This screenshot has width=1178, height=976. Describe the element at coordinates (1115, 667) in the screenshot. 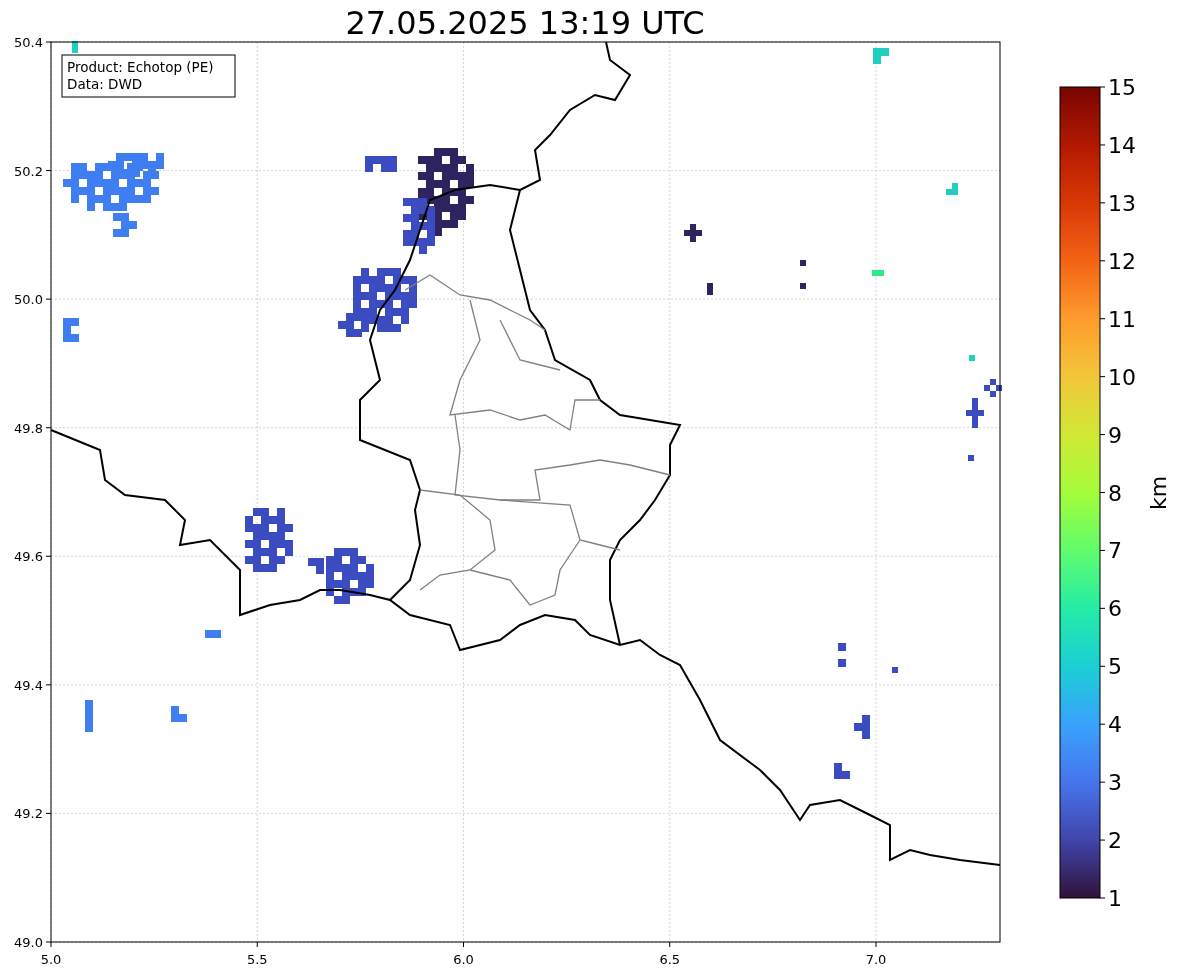

I see `colorbar-tick-label: 5` at that location.